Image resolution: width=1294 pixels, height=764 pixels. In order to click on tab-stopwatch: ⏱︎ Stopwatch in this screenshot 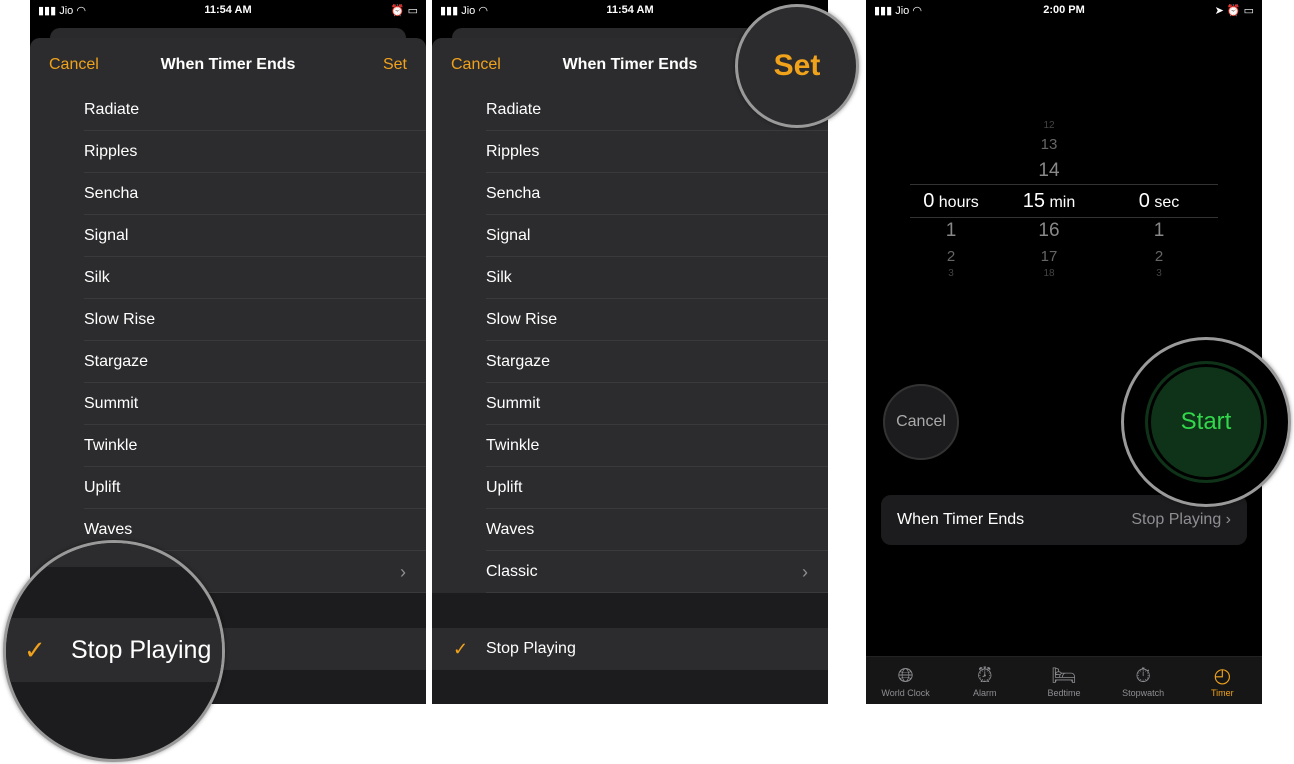, I will do `click(1143, 681)`.